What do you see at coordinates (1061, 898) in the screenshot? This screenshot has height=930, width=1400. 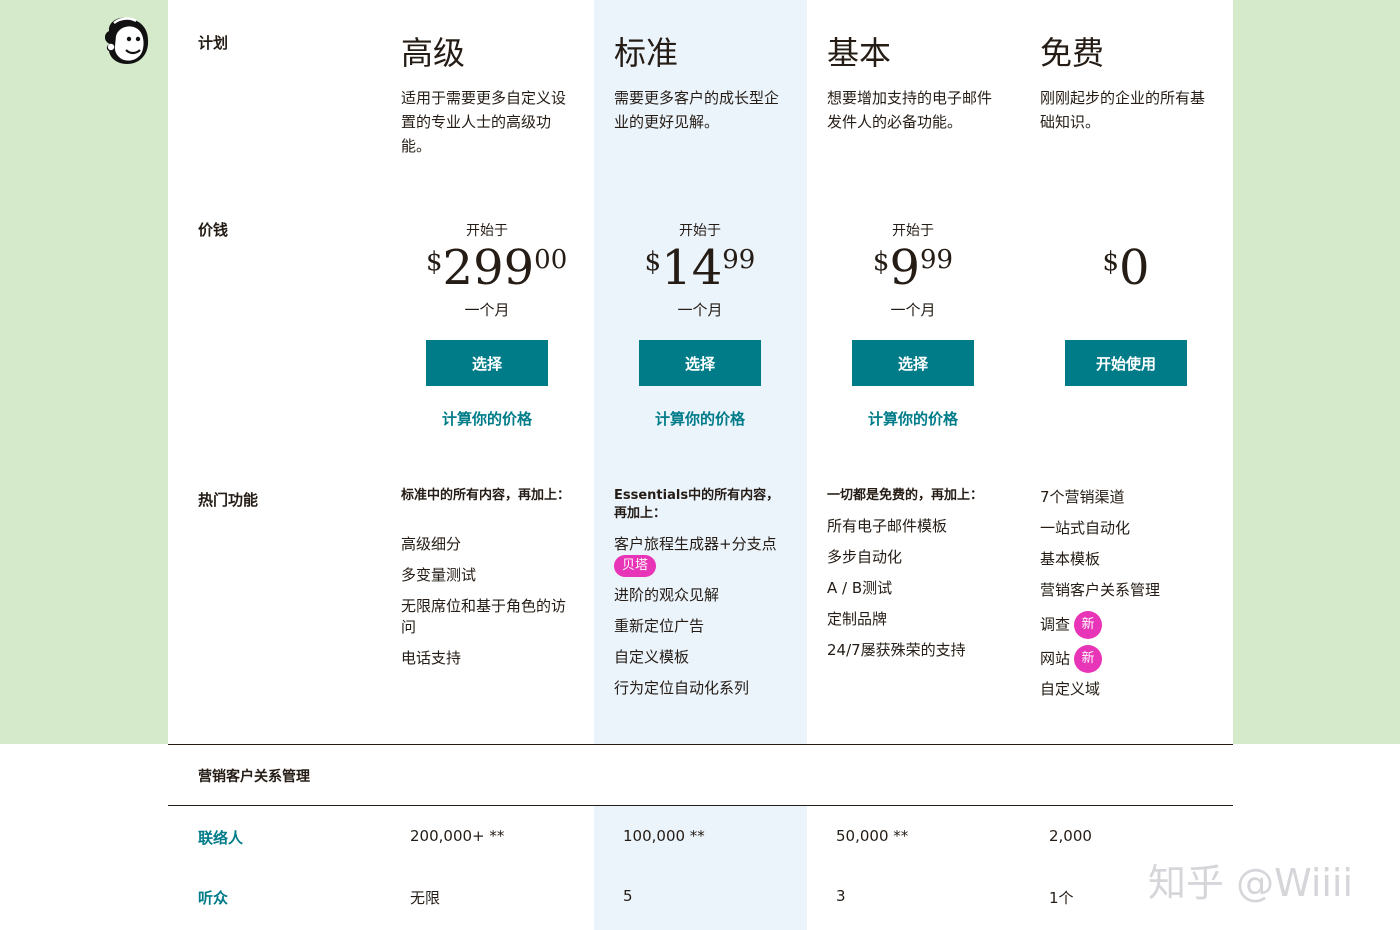 I see `audiences-free-value: 1个` at bounding box center [1061, 898].